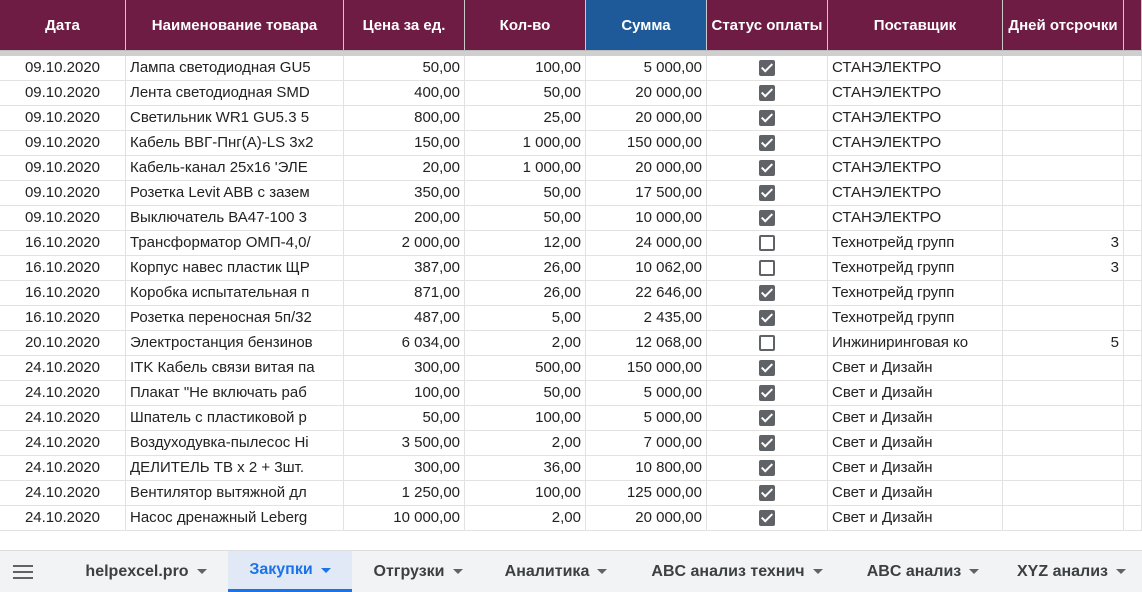 This screenshot has width=1142, height=592. I want to click on cell-price: 200,00, so click(404, 218).